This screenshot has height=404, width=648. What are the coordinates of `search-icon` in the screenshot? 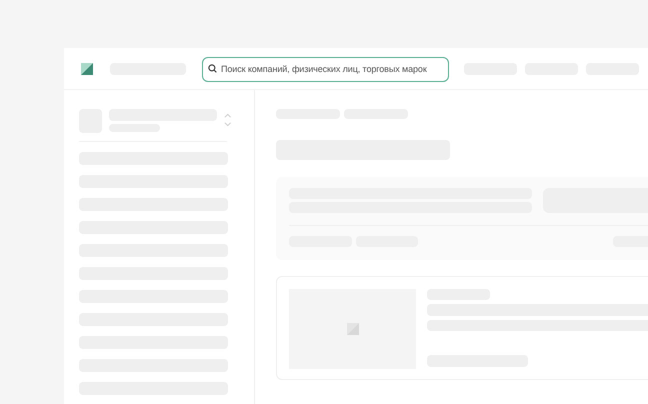 It's located at (212, 68).